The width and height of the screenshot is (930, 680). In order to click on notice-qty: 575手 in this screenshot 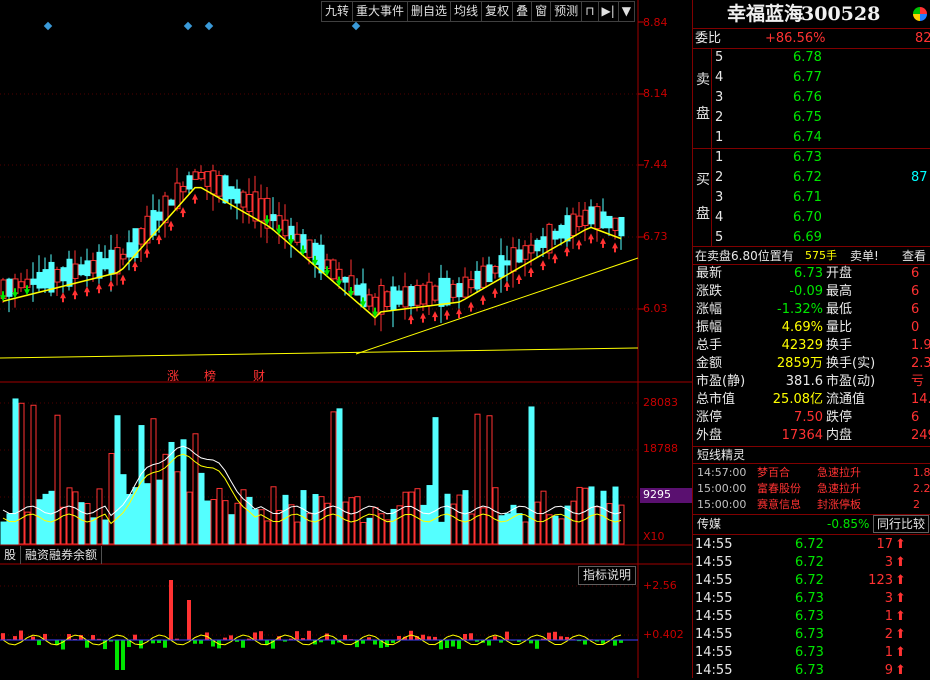, I will do `click(821, 256)`.